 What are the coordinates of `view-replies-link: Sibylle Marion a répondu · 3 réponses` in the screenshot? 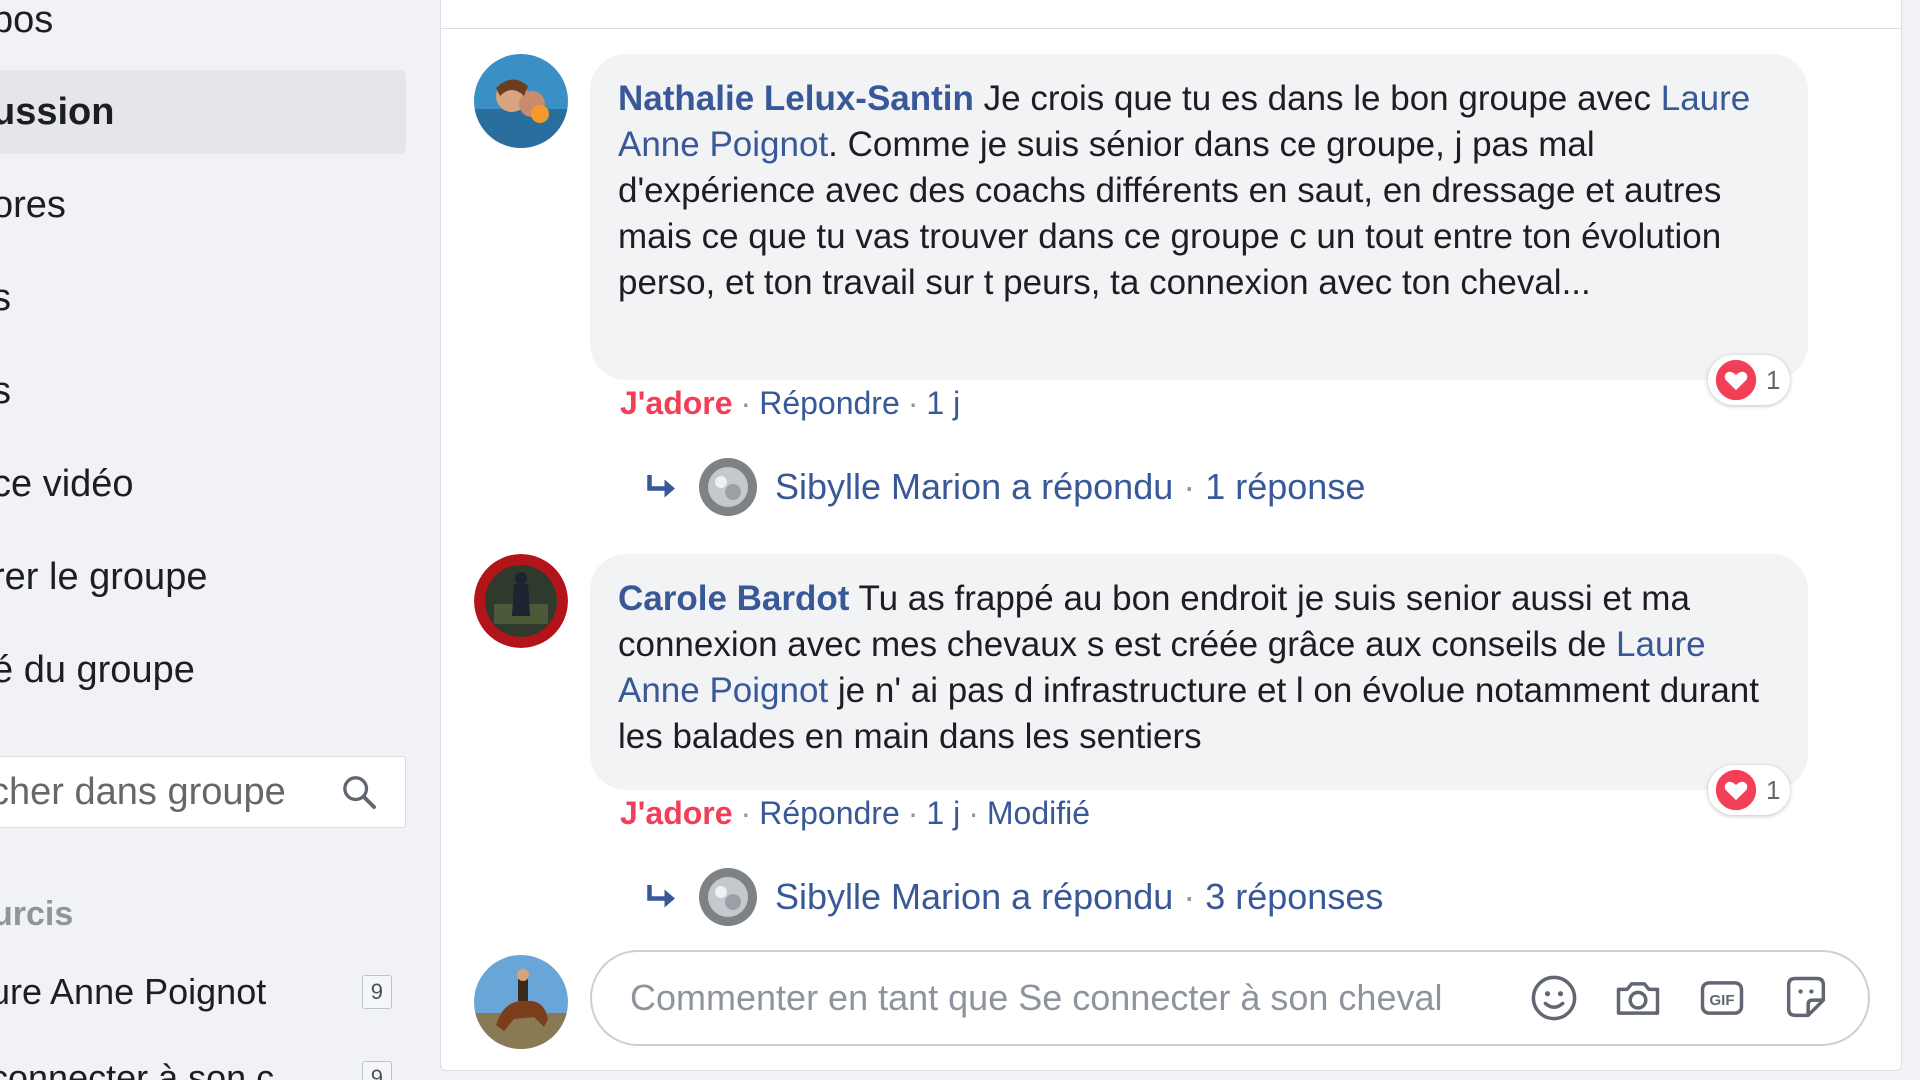 It's located at (1014, 897).